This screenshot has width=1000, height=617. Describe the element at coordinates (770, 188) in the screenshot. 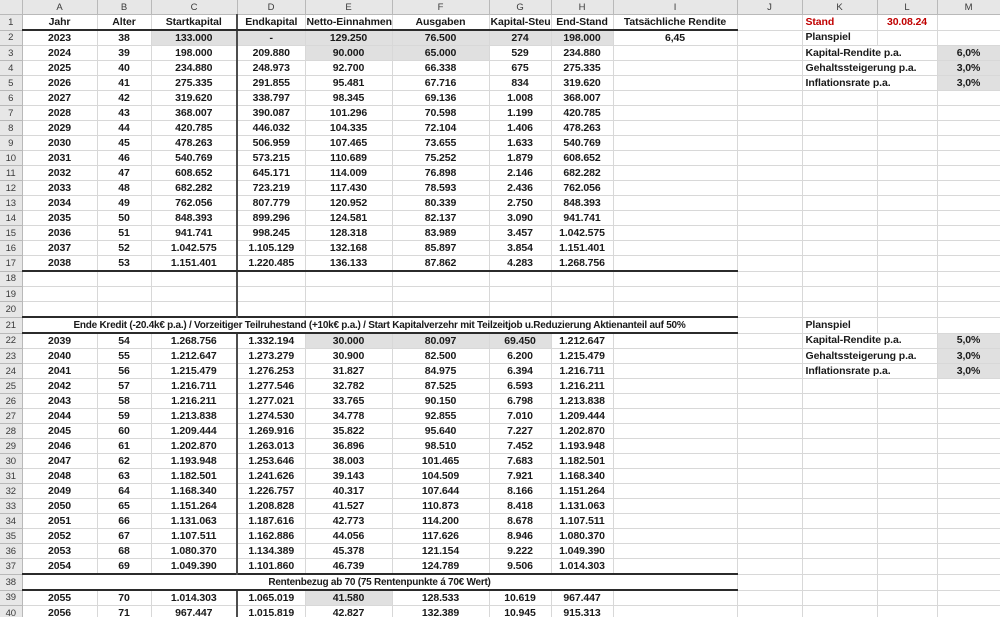

I see `cell-J12` at that location.